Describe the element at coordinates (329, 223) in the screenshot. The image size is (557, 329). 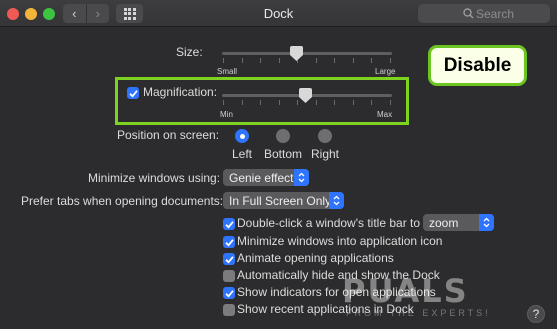
I see `double-click-label: Double-click a window's title bar to` at that location.